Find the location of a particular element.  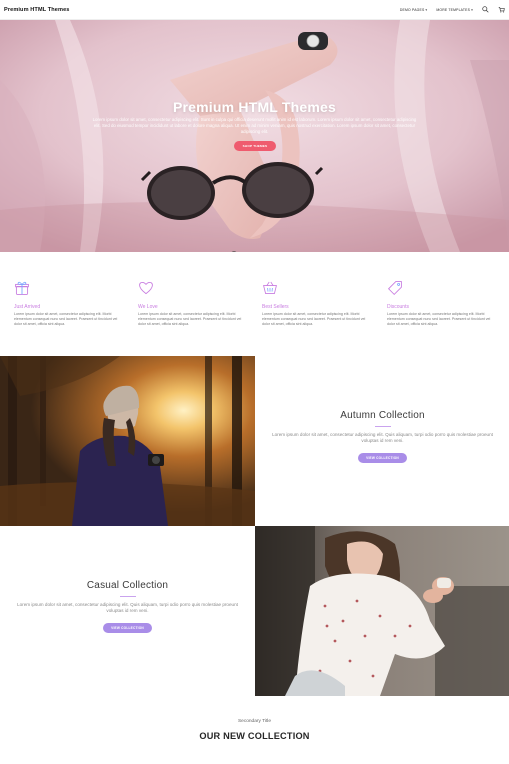

nav-demo-pages-label: DEMO PAGES is located at coordinates (412, 9).